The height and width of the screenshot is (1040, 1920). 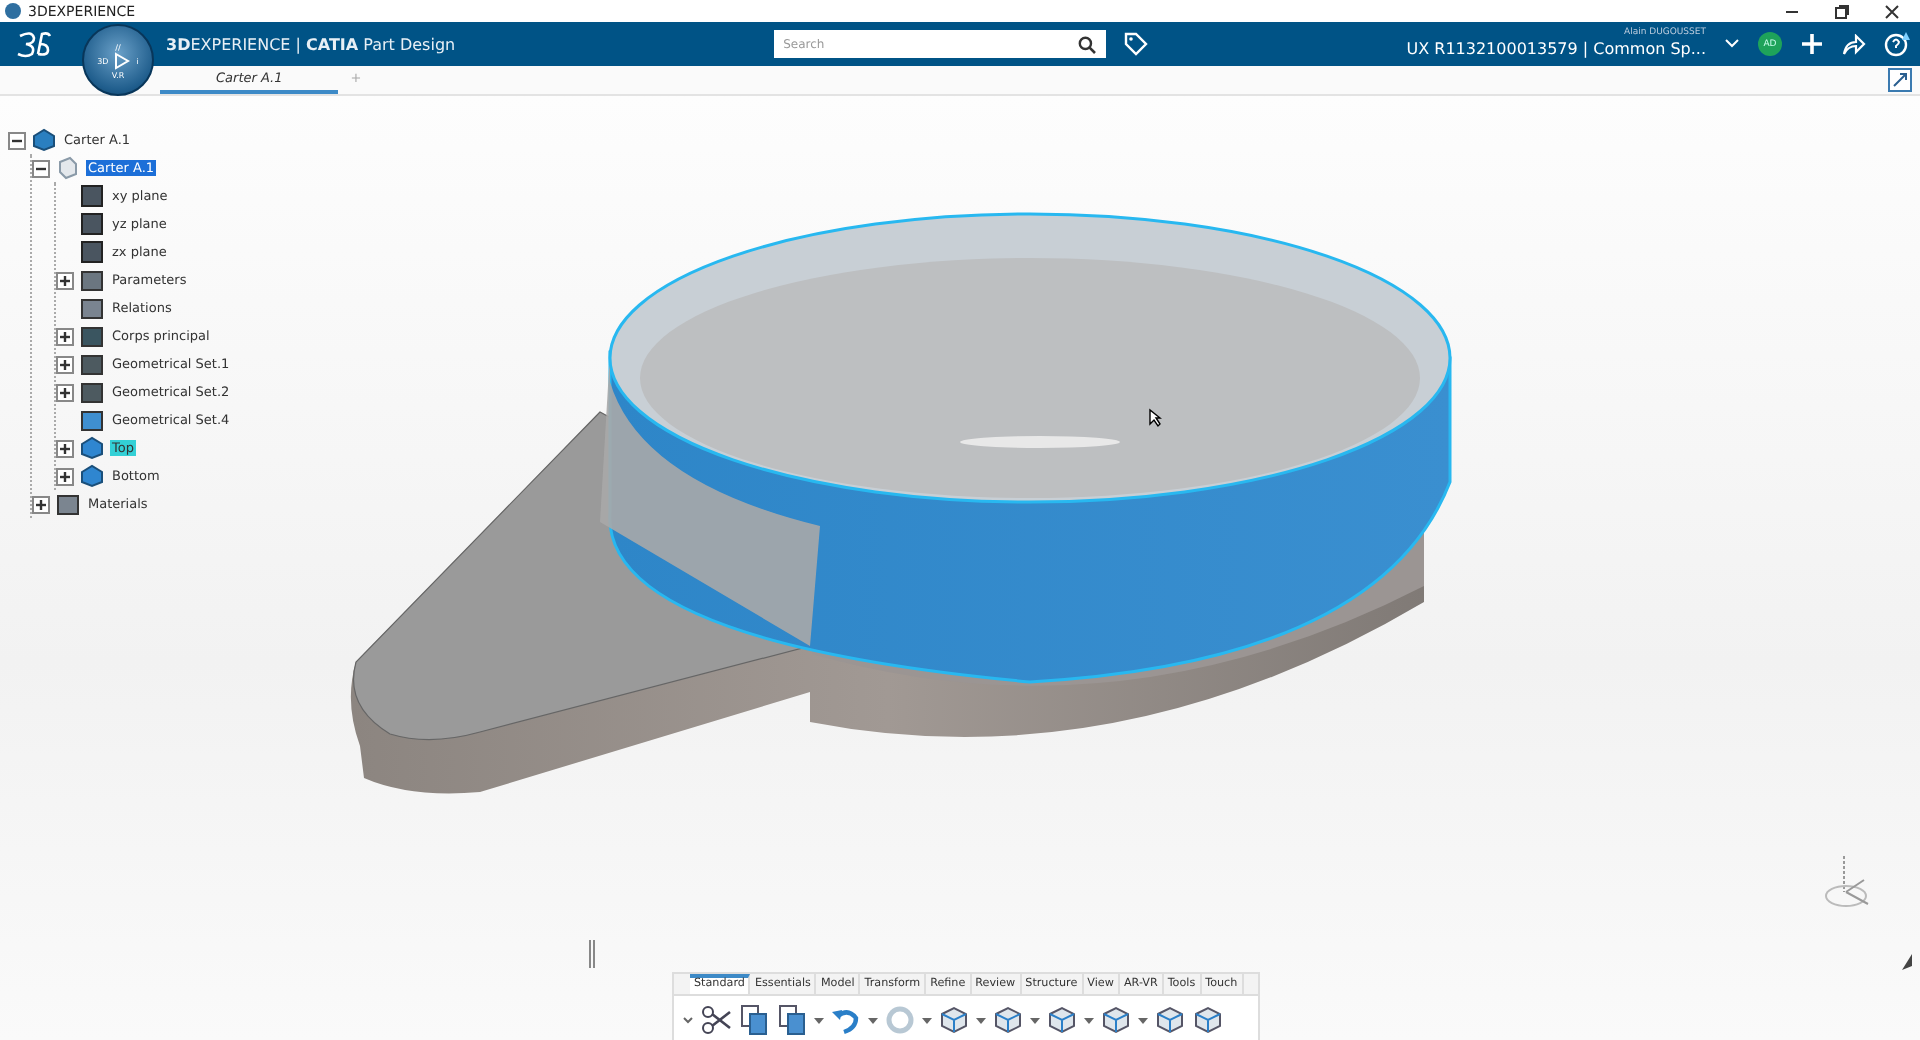 I want to click on tag-icon, so click(x=1135, y=44).